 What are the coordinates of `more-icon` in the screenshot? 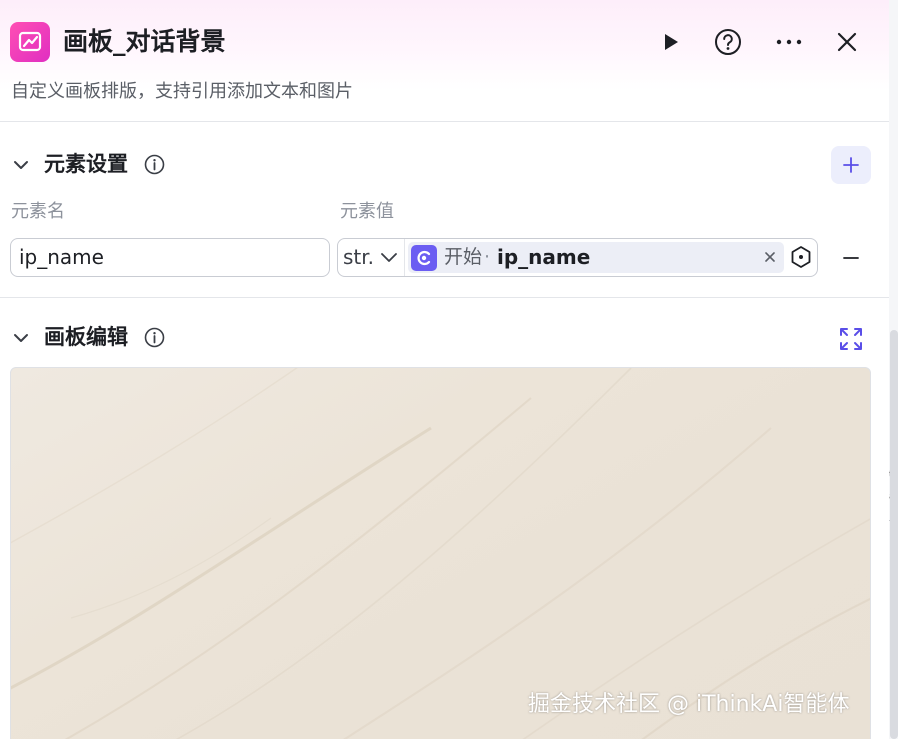 It's located at (789, 42).